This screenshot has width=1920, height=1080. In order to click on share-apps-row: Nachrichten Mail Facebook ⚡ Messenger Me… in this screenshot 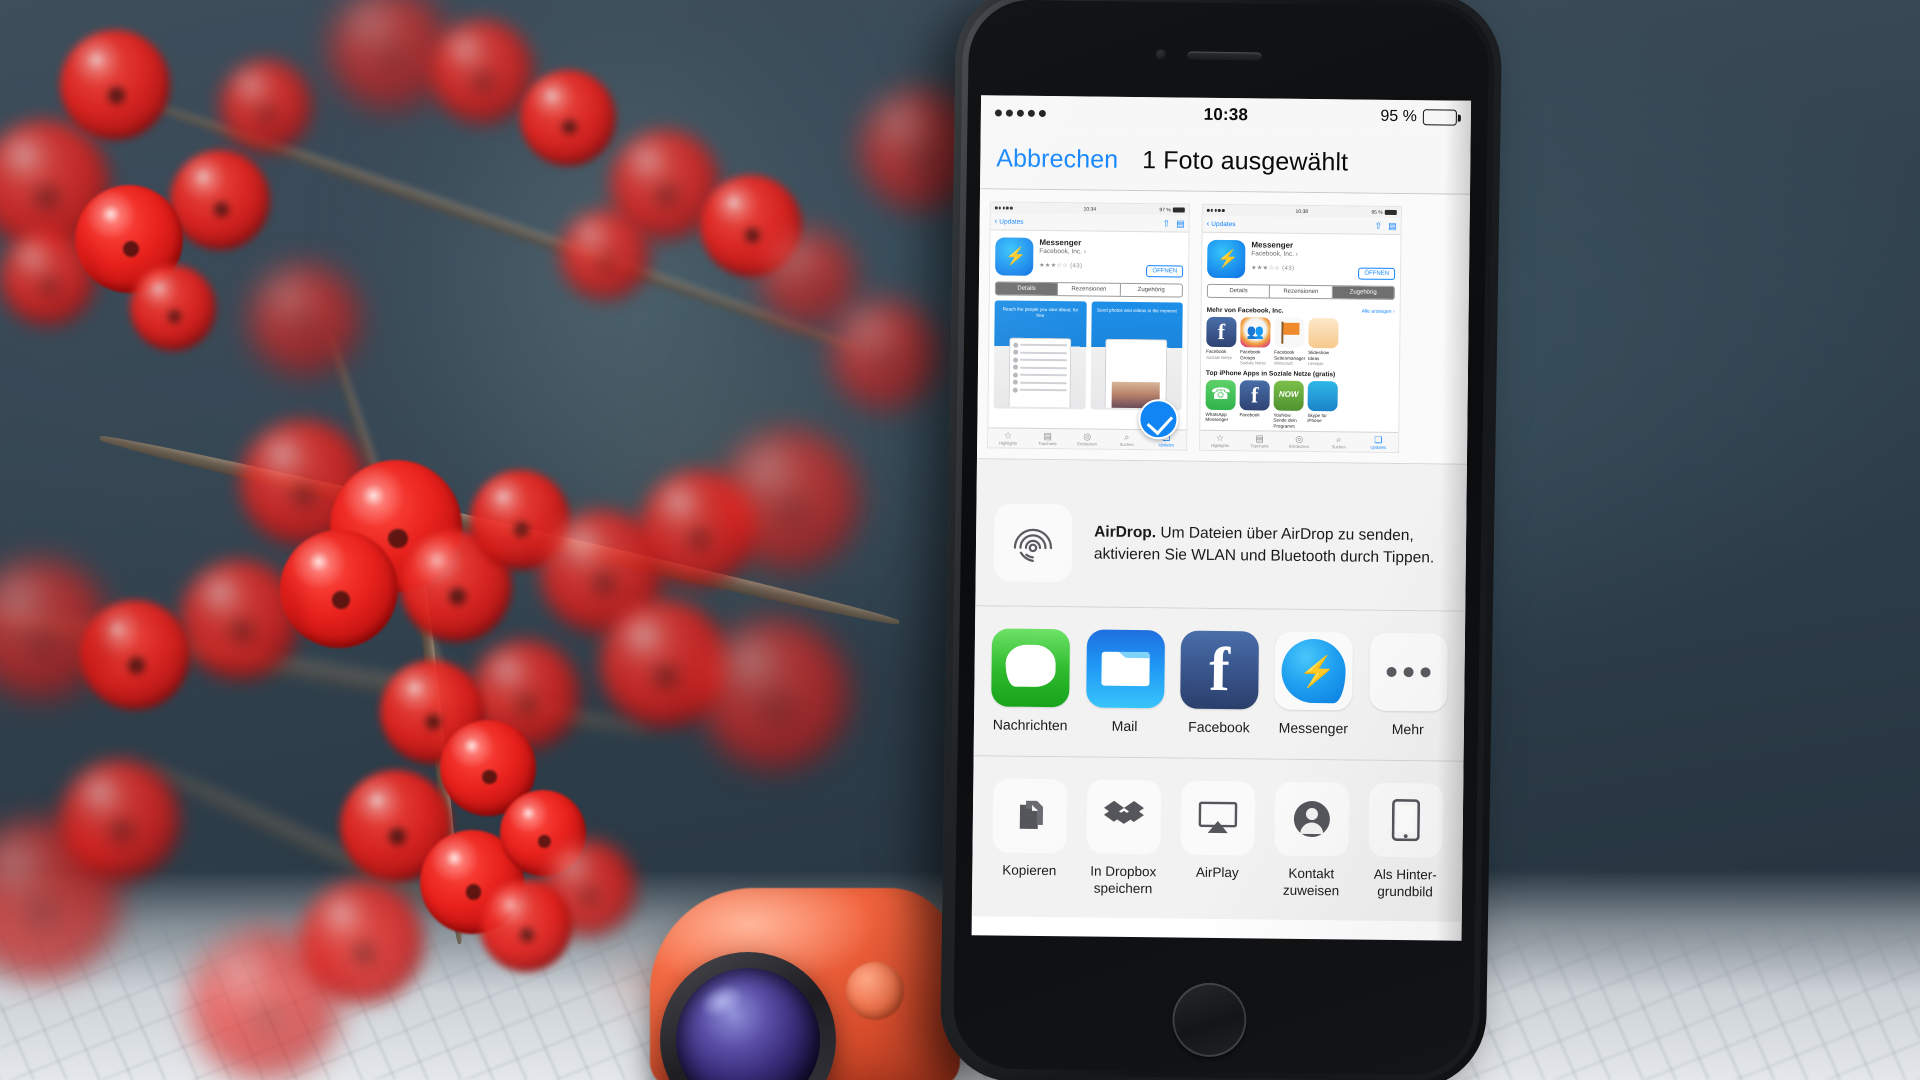, I will do `click(1219, 684)`.